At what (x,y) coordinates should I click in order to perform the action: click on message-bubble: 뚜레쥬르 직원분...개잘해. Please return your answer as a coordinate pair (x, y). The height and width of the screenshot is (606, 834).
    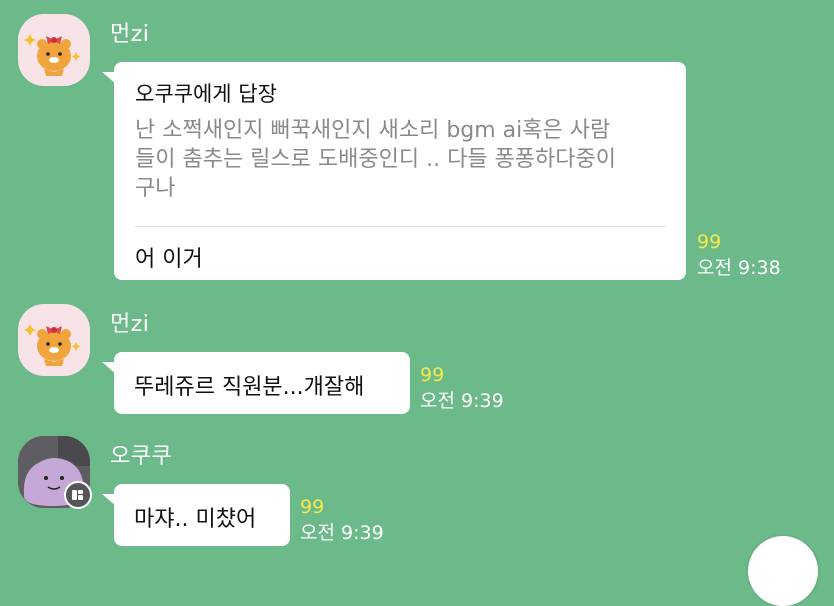
    Looking at the image, I should click on (256, 383).